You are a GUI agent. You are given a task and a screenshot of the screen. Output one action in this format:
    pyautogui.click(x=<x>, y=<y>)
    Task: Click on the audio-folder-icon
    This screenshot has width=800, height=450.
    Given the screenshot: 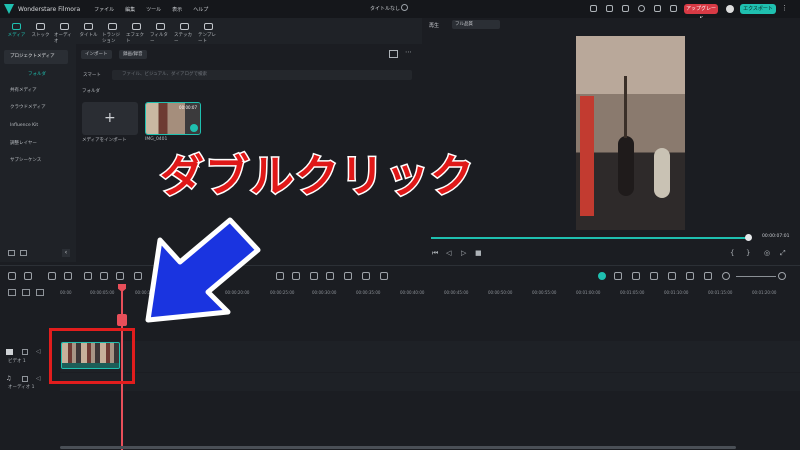 What is the action you would take?
    pyautogui.click(x=25, y=379)
    